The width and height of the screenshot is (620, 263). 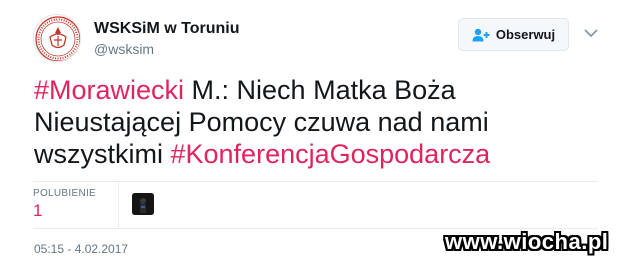 I want to click on likes-stat: POLUBIENIE 1, so click(x=64, y=204).